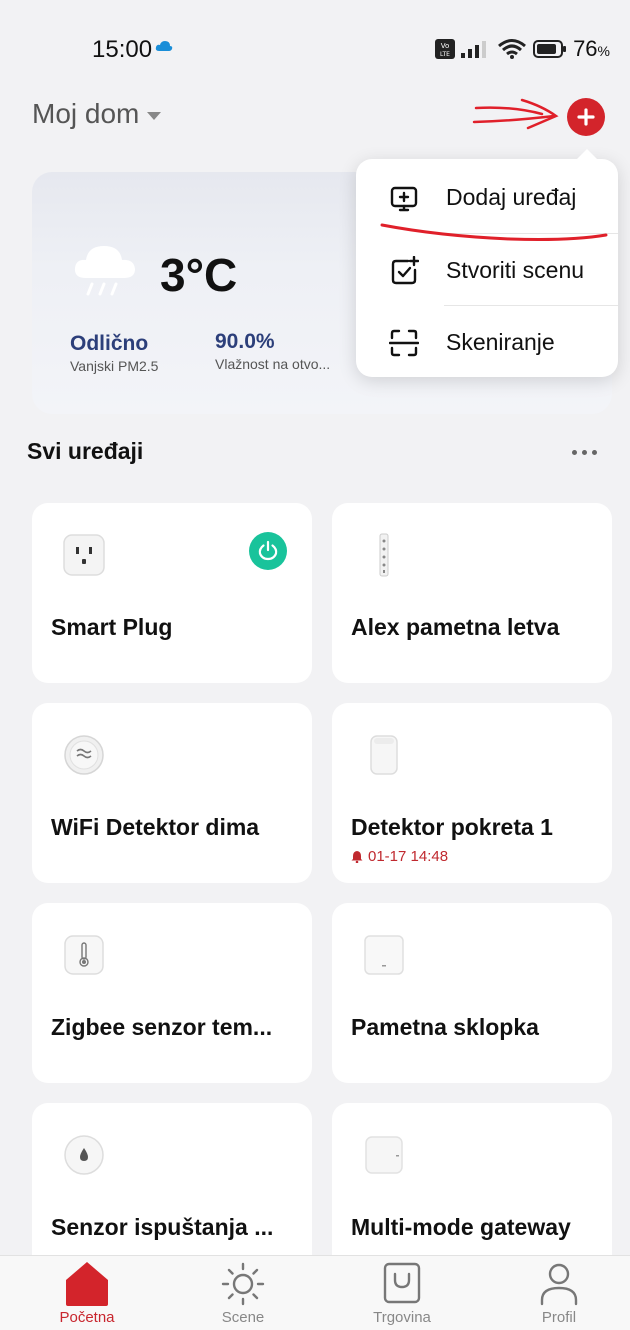  What do you see at coordinates (155, 827) in the screenshot?
I see `device-name: WiFi Detektor dima` at bounding box center [155, 827].